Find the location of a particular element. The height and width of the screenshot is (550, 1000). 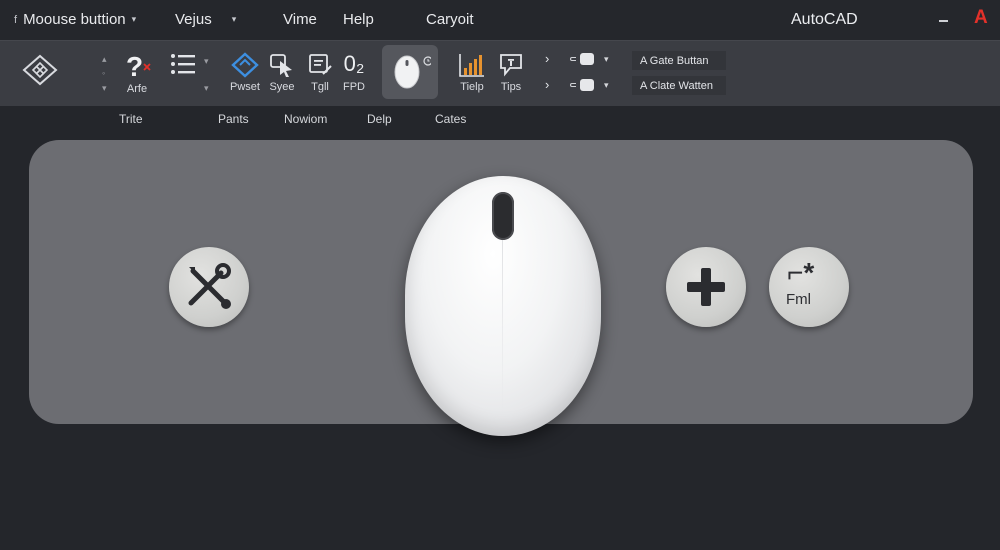

help-question-icon: ? is located at coordinates (137, 65).